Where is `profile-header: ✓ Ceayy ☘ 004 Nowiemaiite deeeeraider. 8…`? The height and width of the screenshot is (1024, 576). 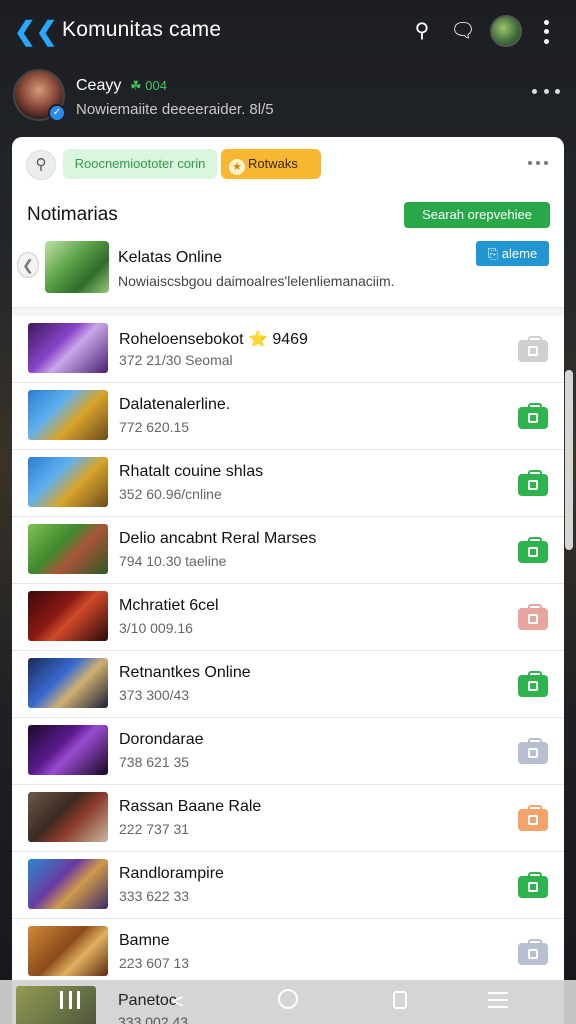 profile-header: ✓ Ceayy ☘ 004 Nowiemaiite deeeeraider. 8… is located at coordinates (288, 99).